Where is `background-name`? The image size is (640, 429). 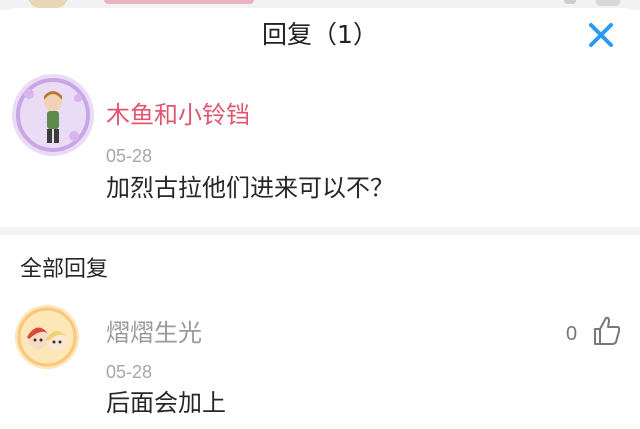 background-name is located at coordinates (179, 2).